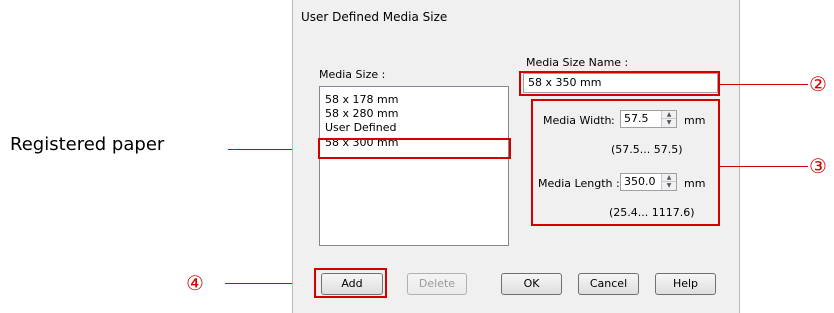 This screenshot has height=313, width=834. I want to click on dialog-title: User Defined Media Size, so click(374, 17).